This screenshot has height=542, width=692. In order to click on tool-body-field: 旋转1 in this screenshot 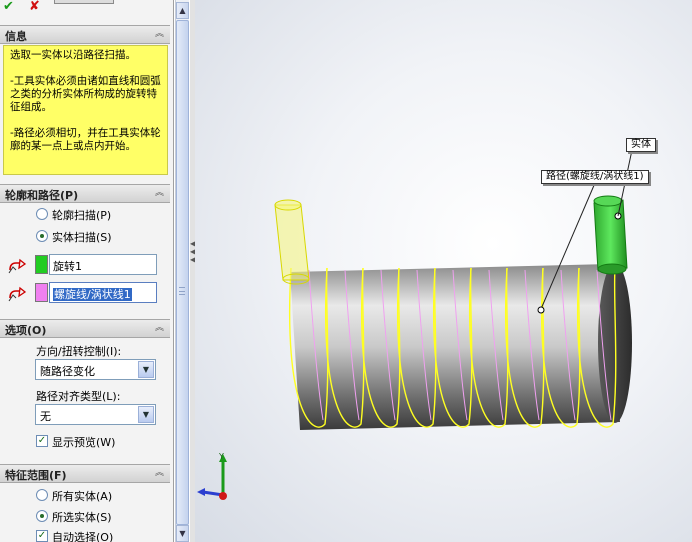, I will do `click(103, 264)`.